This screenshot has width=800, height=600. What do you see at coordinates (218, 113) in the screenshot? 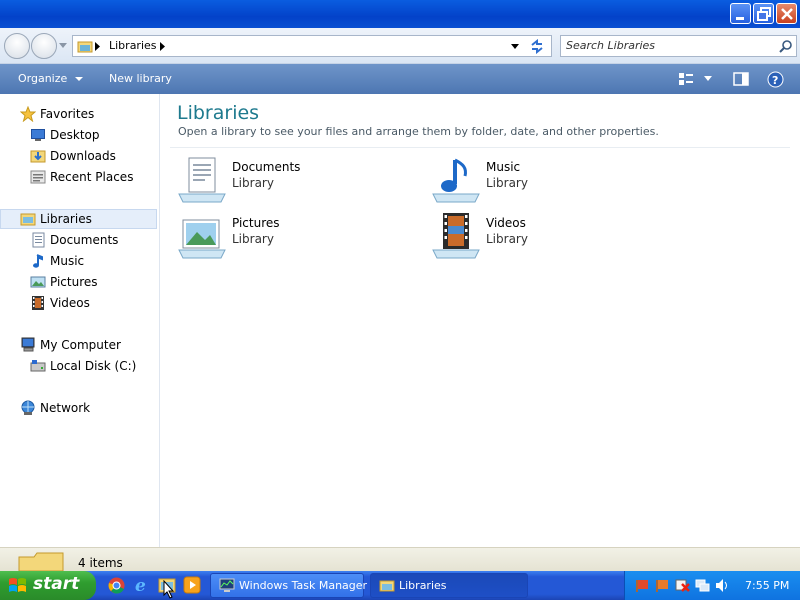
I see `page-title: Libraries` at bounding box center [218, 113].